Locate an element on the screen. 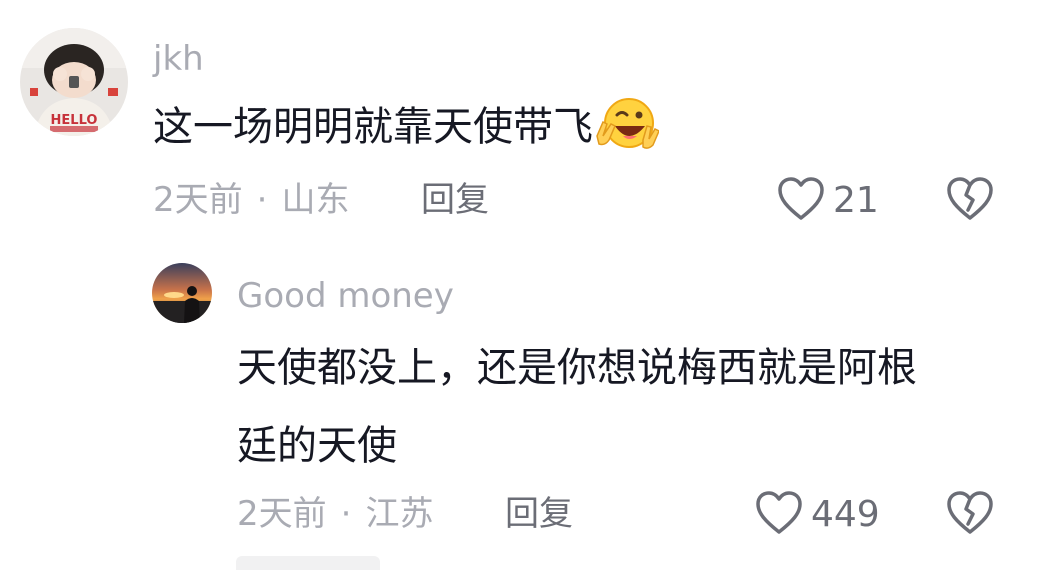 The image size is (1050, 570). like-button: 449 is located at coordinates (817, 515).